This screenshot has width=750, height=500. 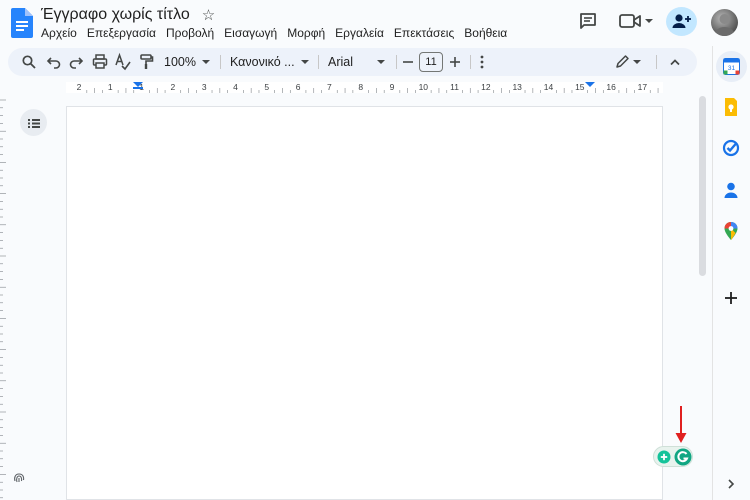 I want to click on horizontal-ruler: 21123456789101112131415161718, so click(x=364, y=87).